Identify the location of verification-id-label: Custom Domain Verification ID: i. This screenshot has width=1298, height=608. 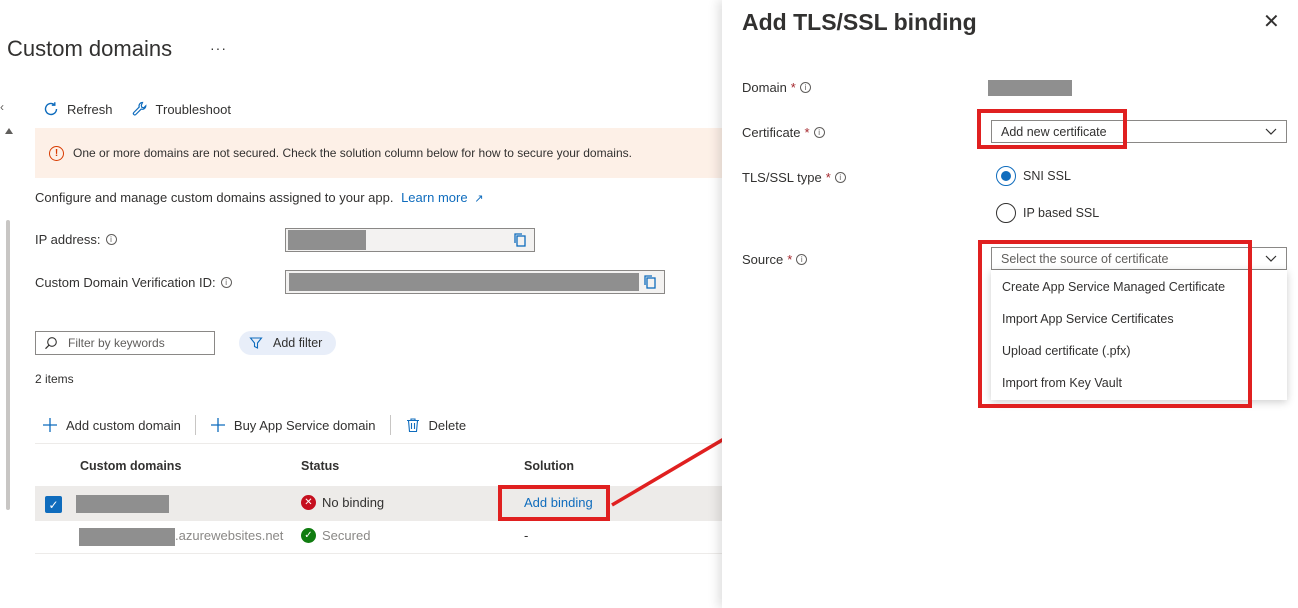
(133, 282).